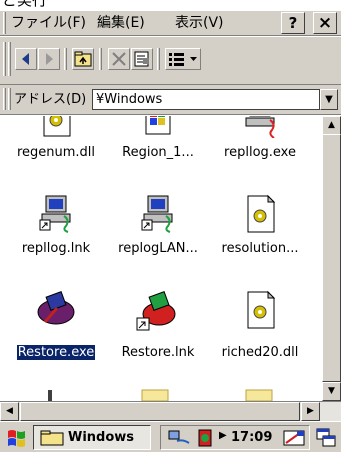  What do you see at coordinates (158, 125) in the screenshot?
I see `control-panel-icon` at bounding box center [158, 125].